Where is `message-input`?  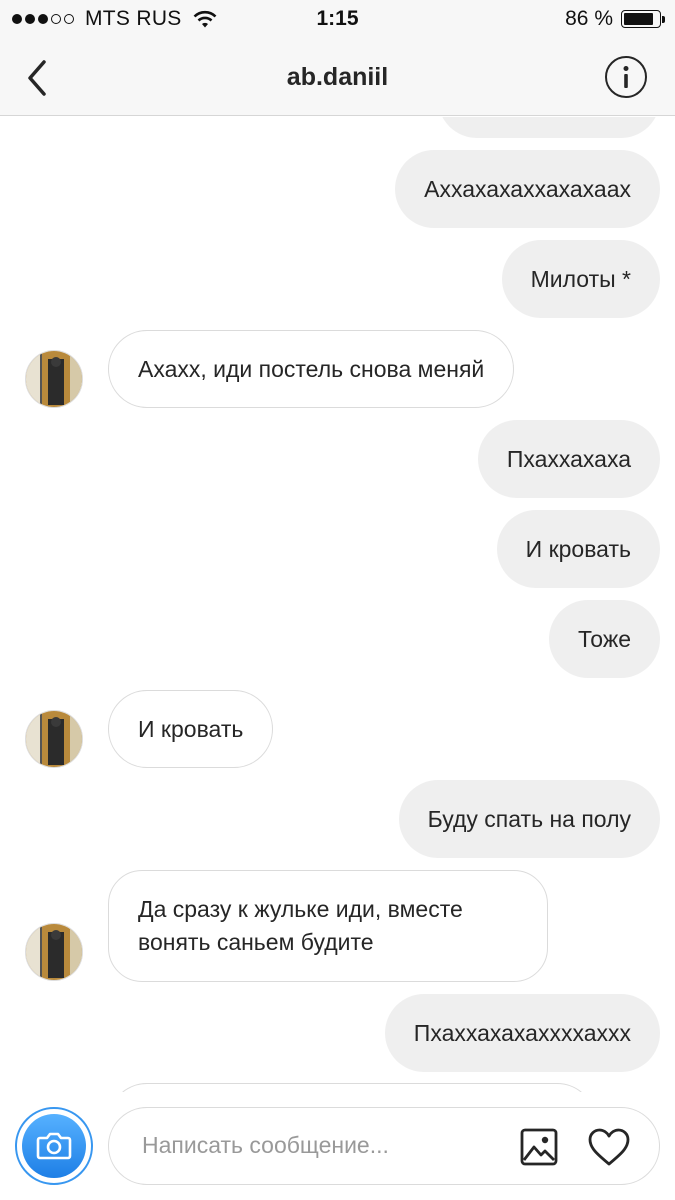 message-input is located at coordinates (322, 1145).